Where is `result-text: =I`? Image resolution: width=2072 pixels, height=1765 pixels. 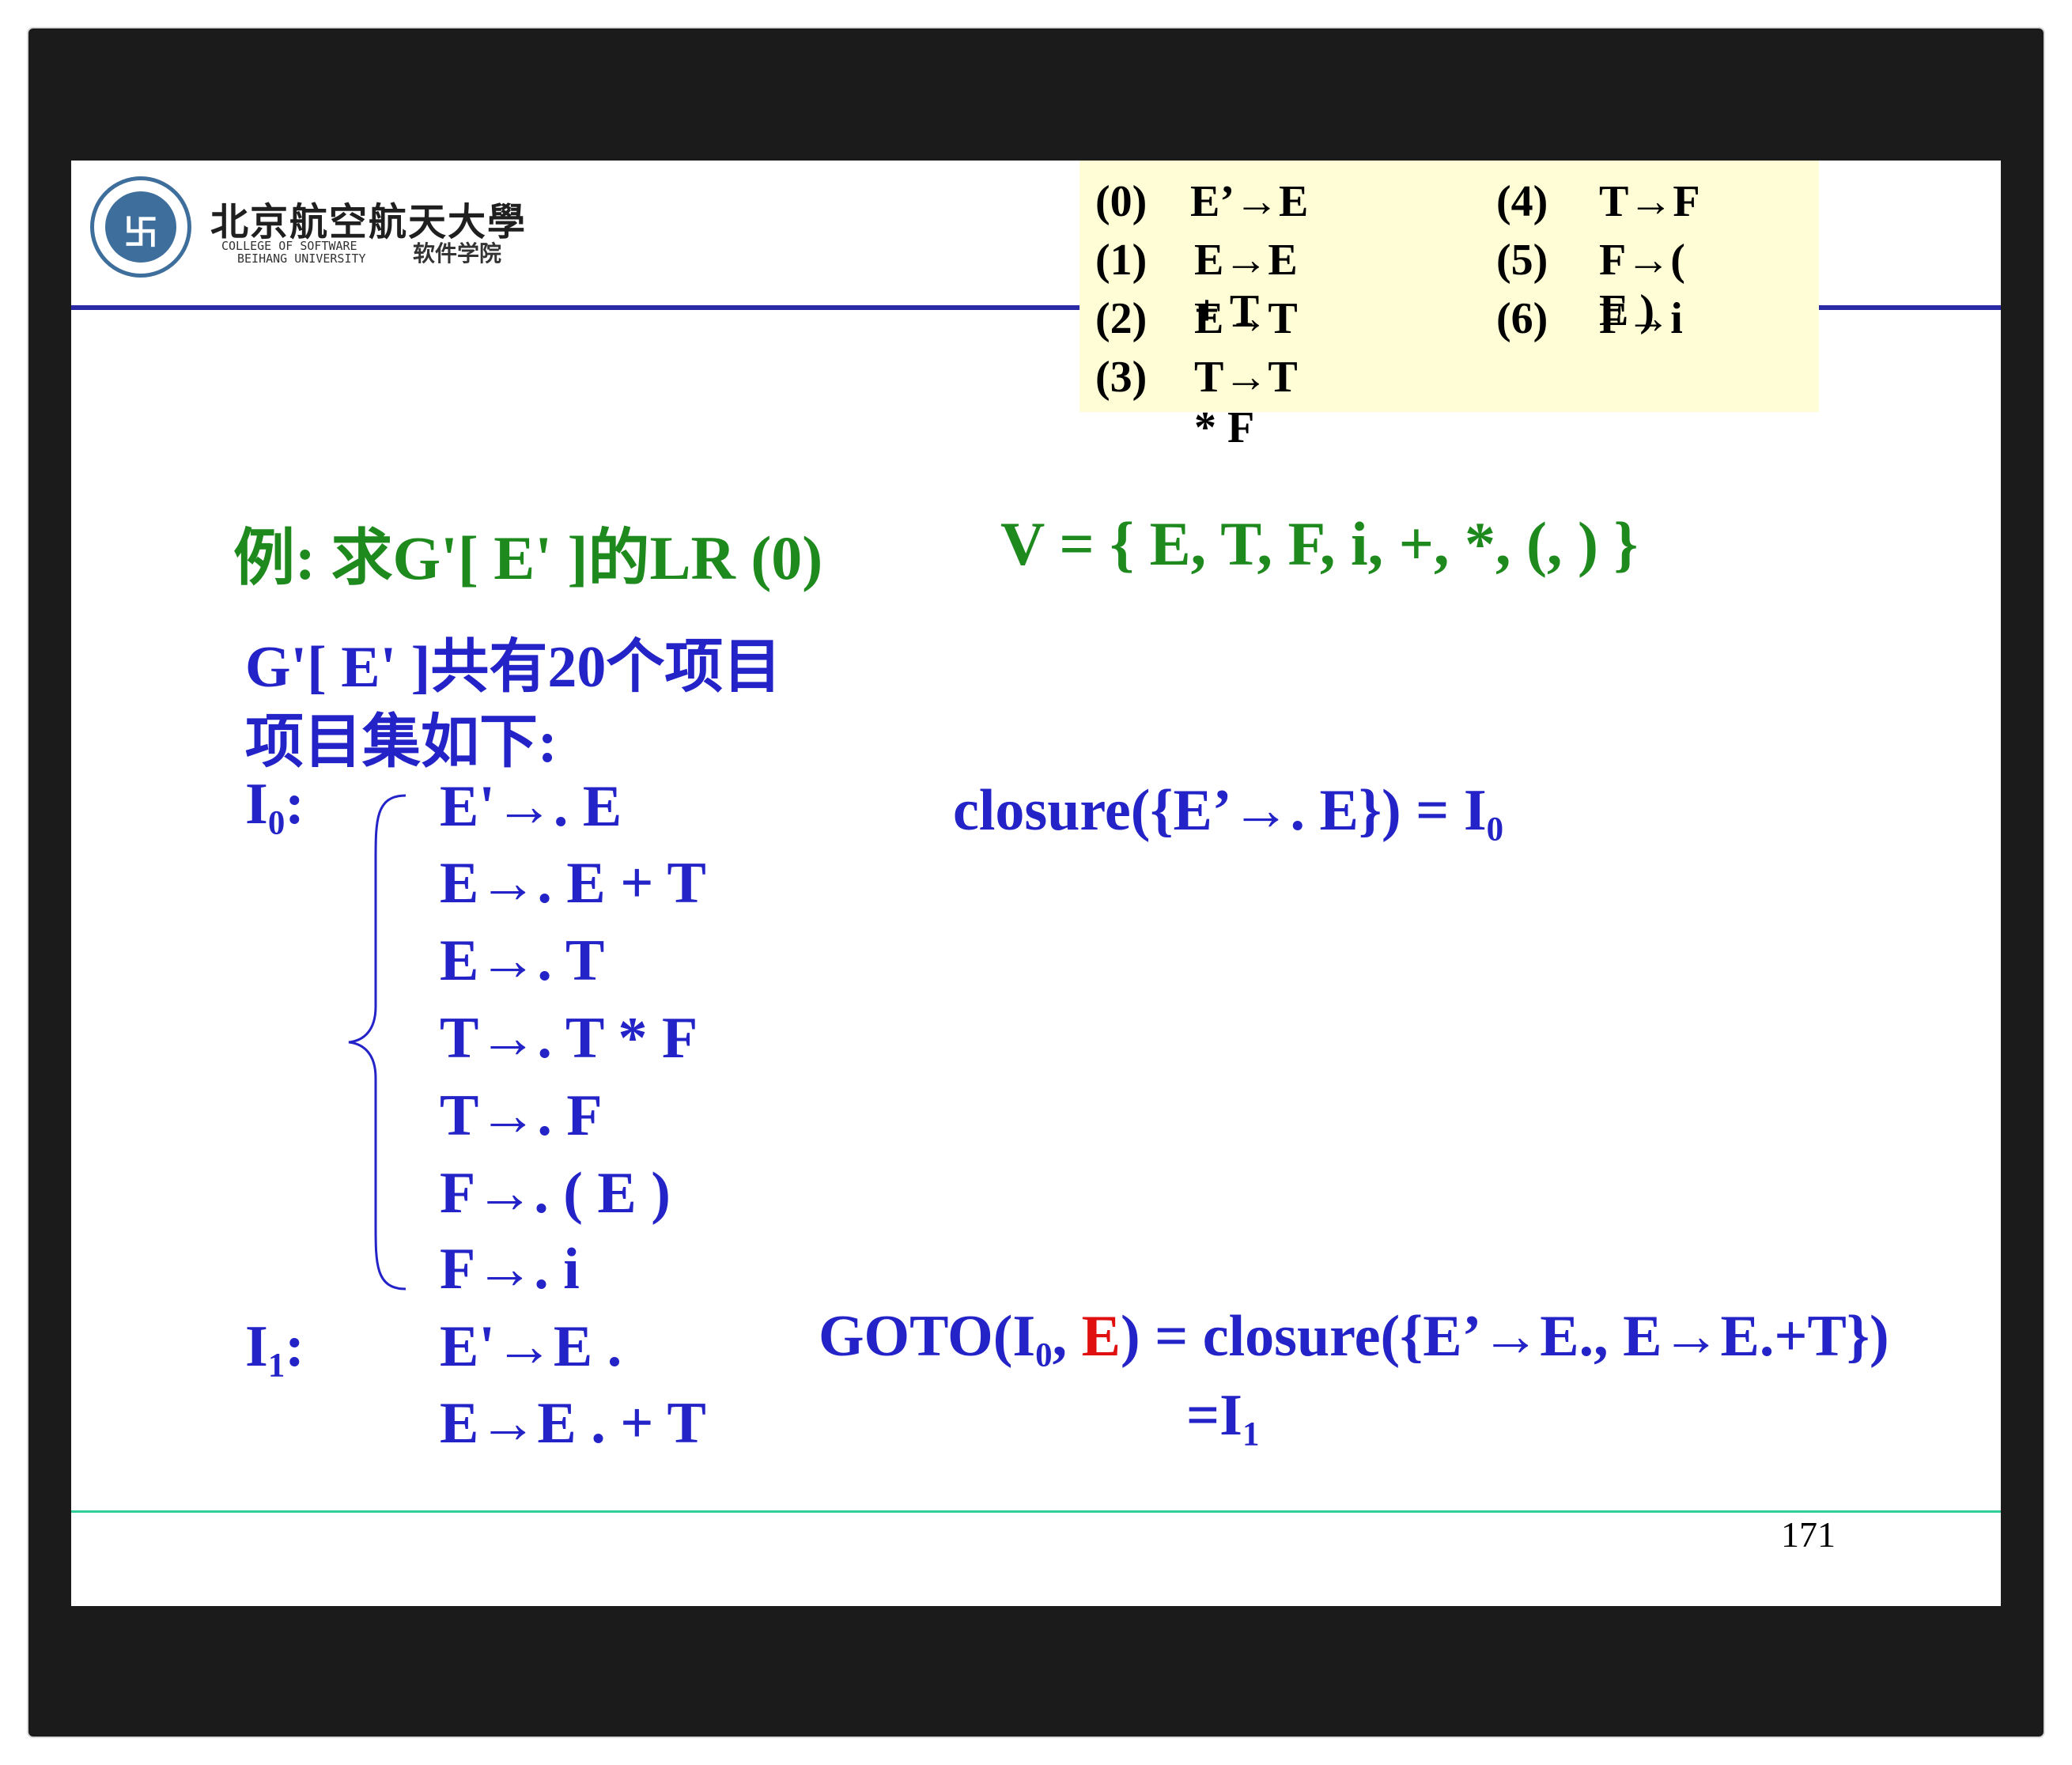
result-text: =I is located at coordinates (1214, 1416).